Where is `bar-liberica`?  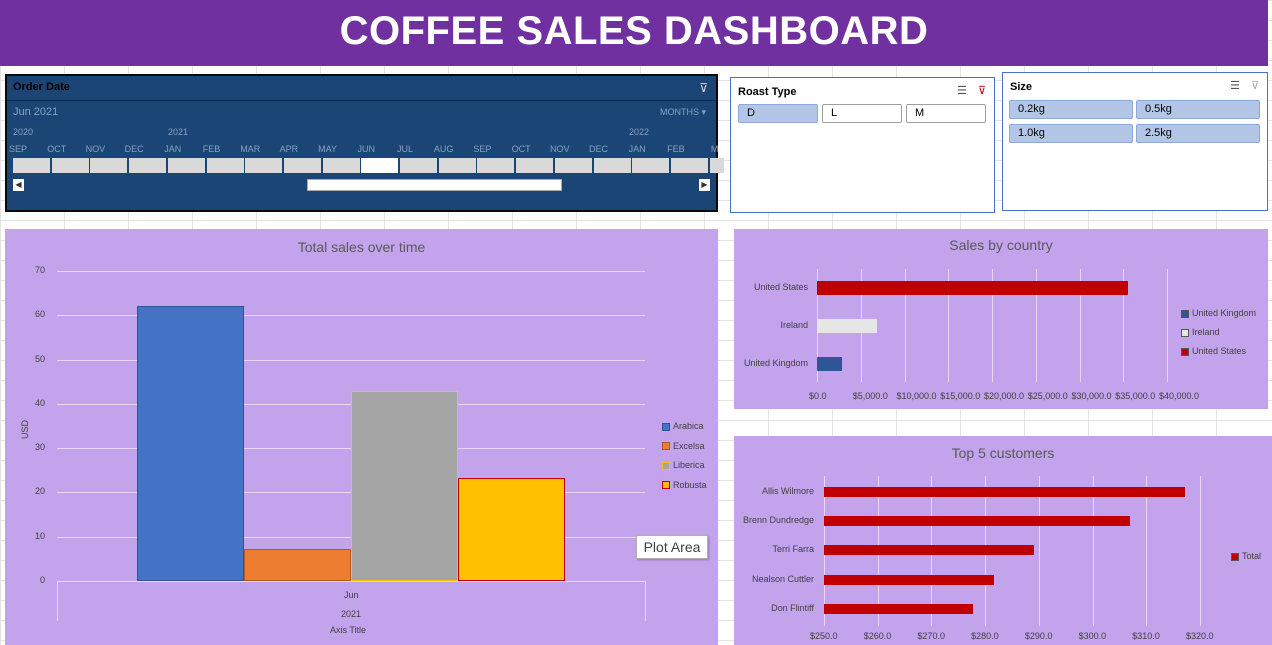
bar-liberica is located at coordinates (404, 485).